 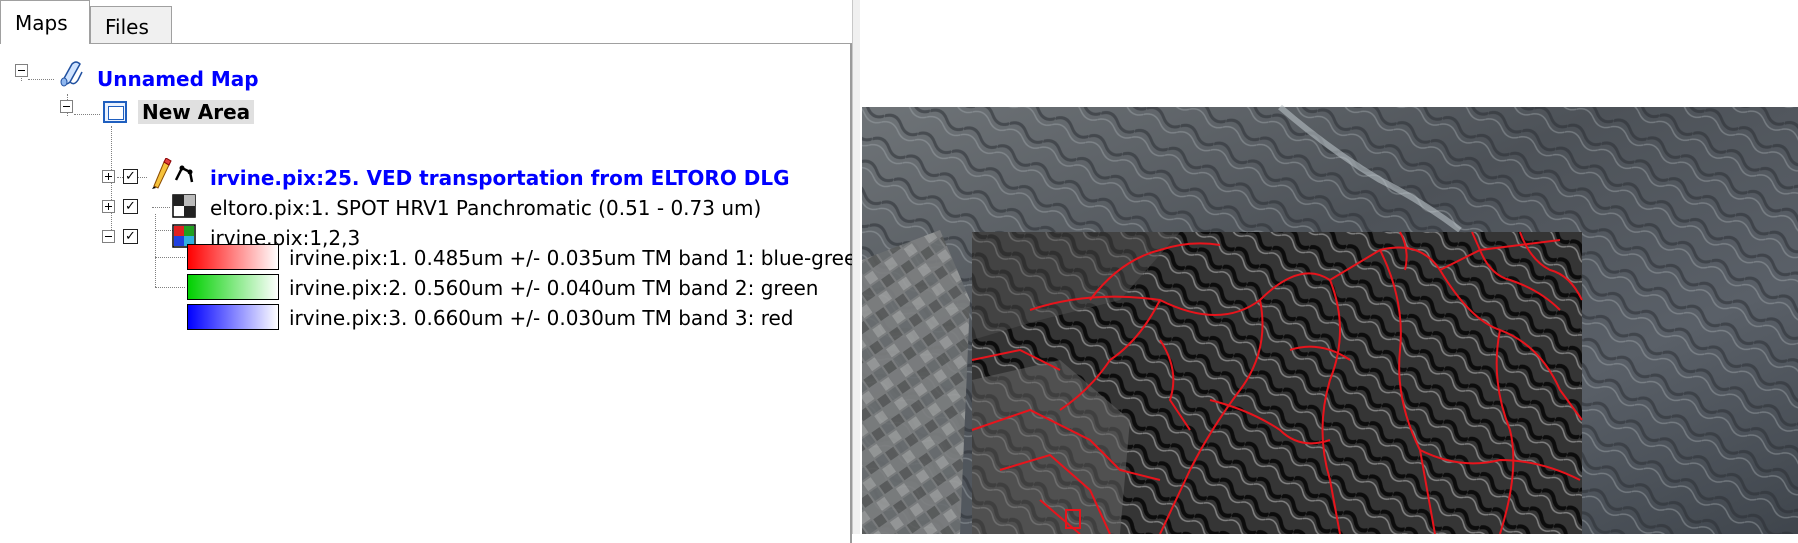 What do you see at coordinates (130, 236) in the screenshot?
I see `layer-3-checkbox: ✓` at bounding box center [130, 236].